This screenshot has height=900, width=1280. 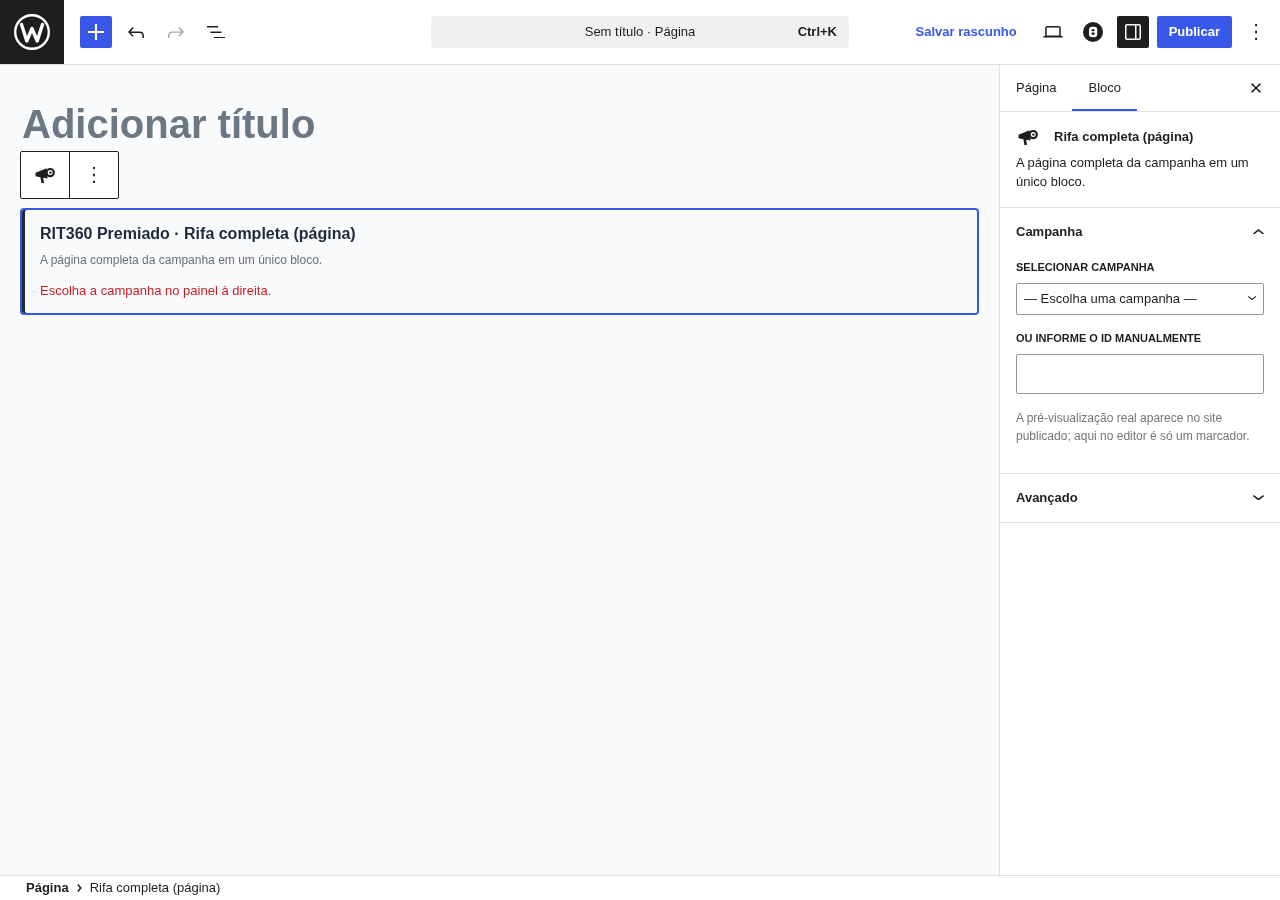 I want to click on sidebar-icon, so click(x=1132, y=32).